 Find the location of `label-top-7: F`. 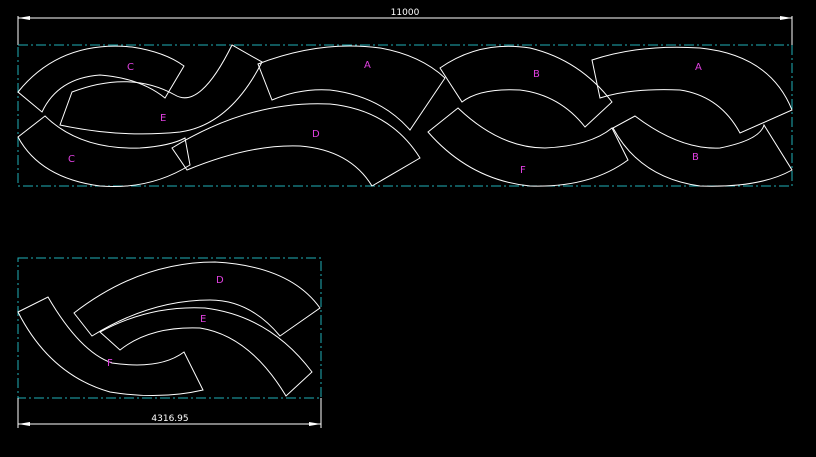

label-top-7: F is located at coordinates (523, 170).